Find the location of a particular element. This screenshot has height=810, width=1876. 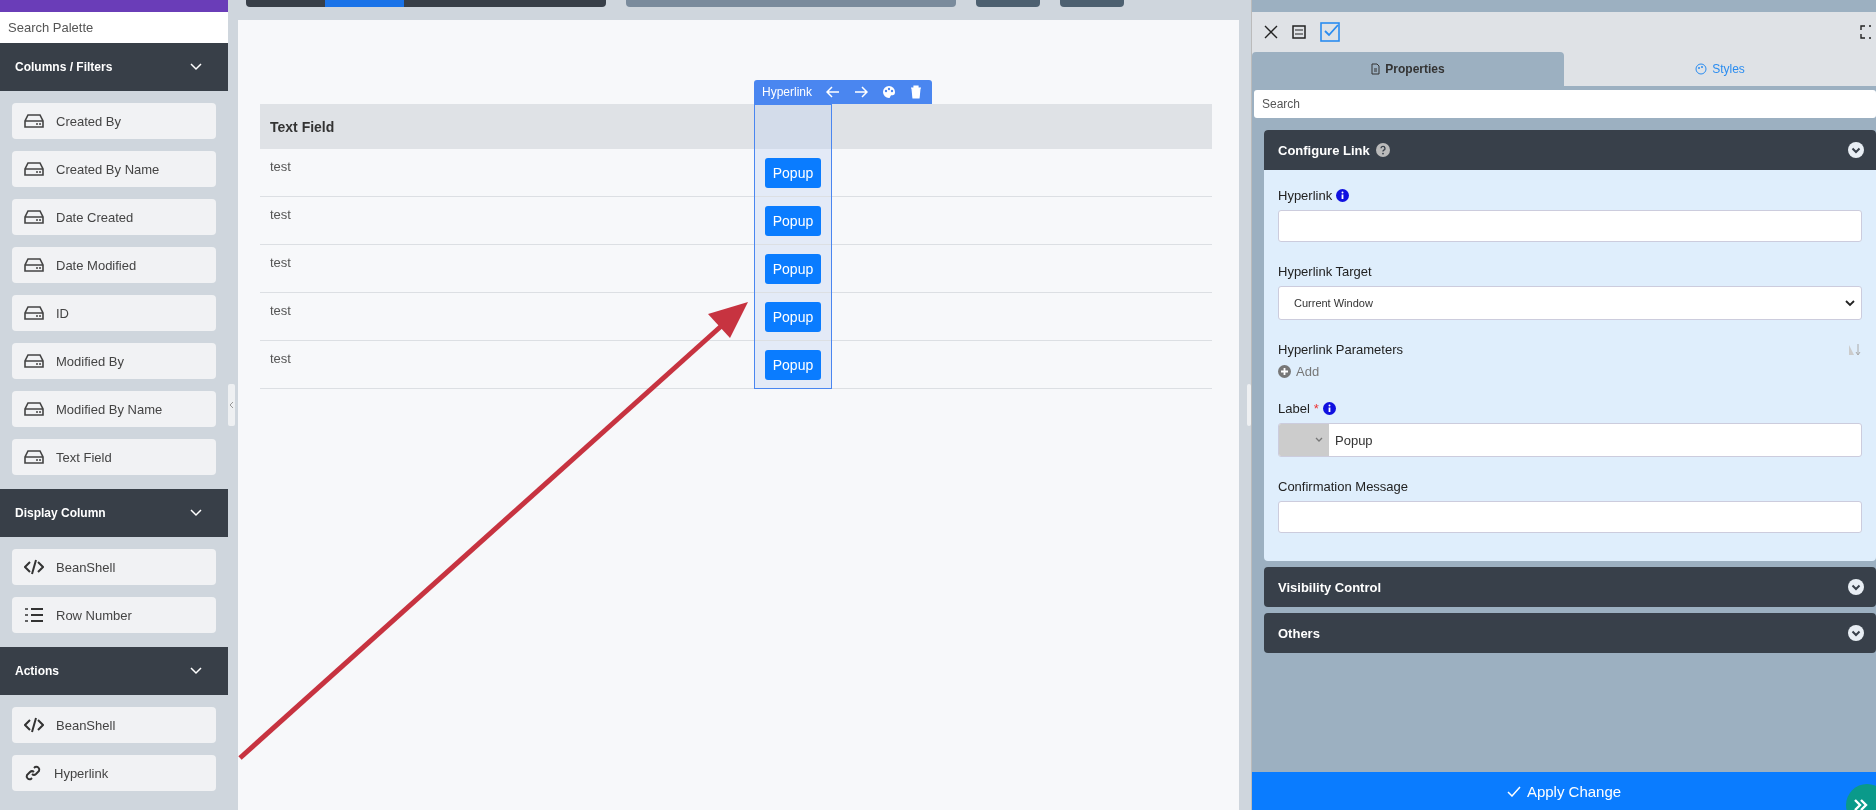

field-label: Hyperlink Target is located at coordinates (1325, 271).